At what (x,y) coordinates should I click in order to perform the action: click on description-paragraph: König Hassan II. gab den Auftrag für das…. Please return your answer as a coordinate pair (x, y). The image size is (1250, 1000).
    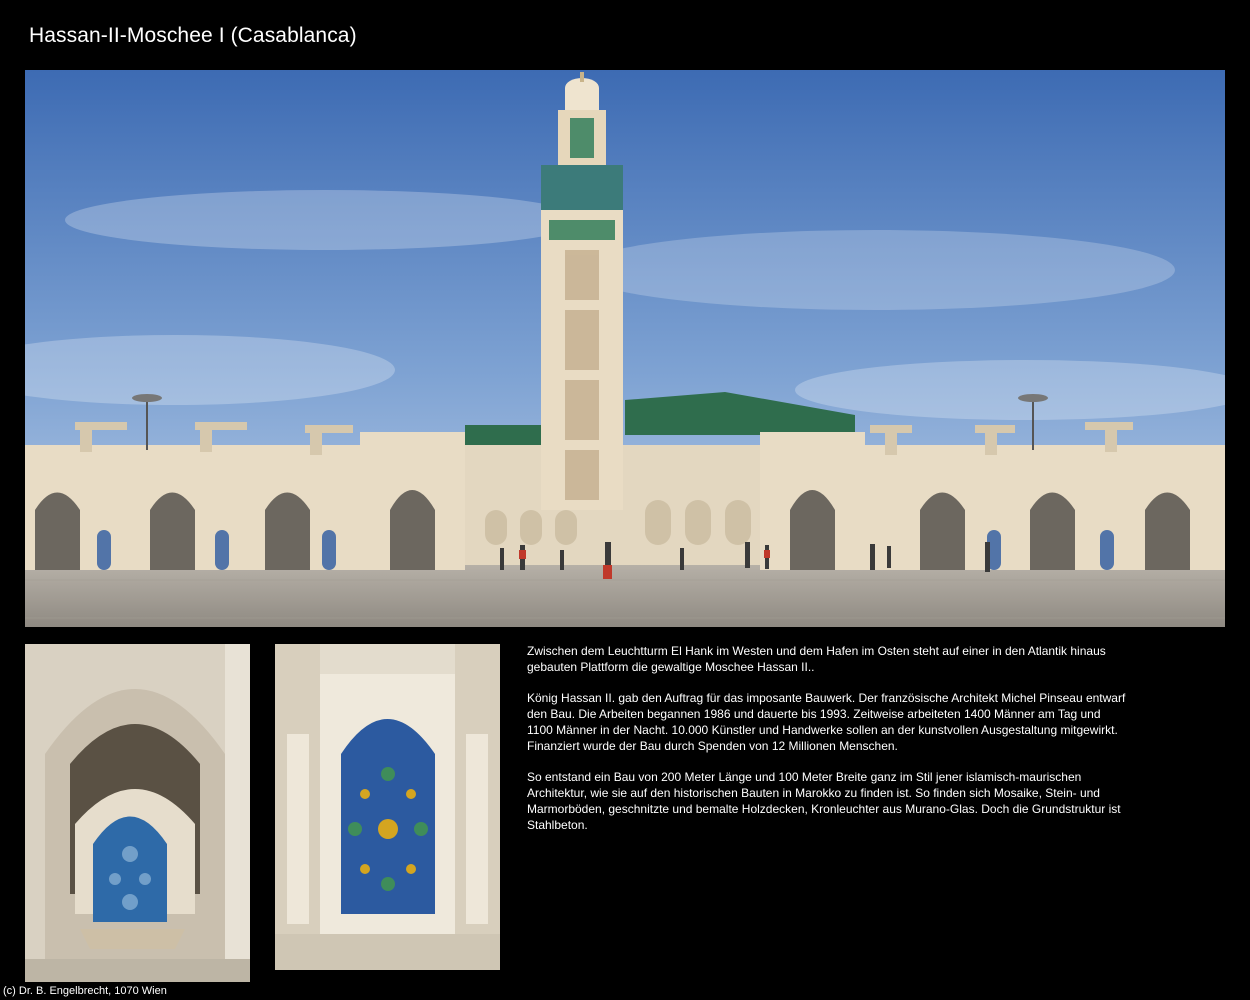
    Looking at the image, I should click on (826, 722).